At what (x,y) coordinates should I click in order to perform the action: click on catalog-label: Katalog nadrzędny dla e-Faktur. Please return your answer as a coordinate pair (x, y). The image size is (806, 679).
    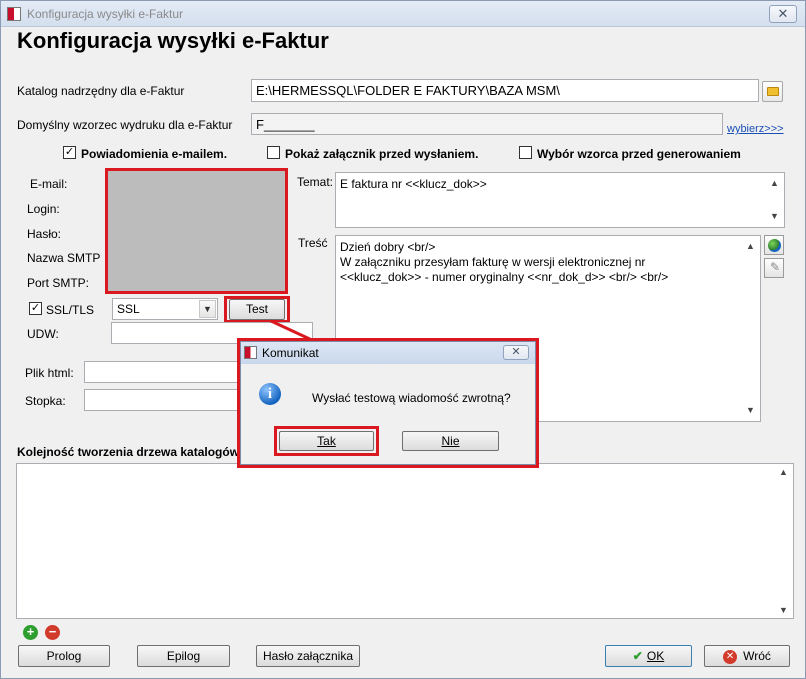
    Looking at the image, I should click on (101, 91).